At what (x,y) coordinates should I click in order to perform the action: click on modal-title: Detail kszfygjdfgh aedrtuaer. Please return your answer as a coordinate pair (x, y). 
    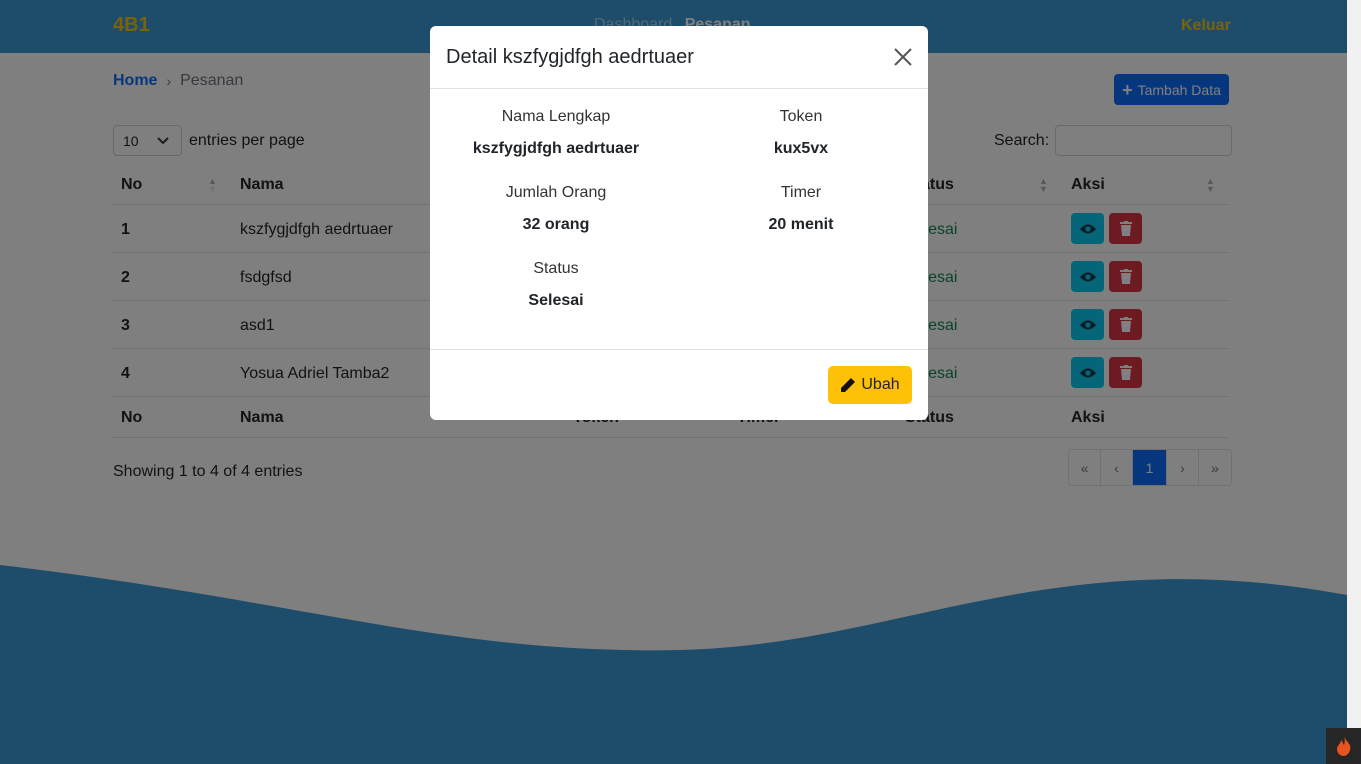
    Looking at the image, I should click on (570, 57).